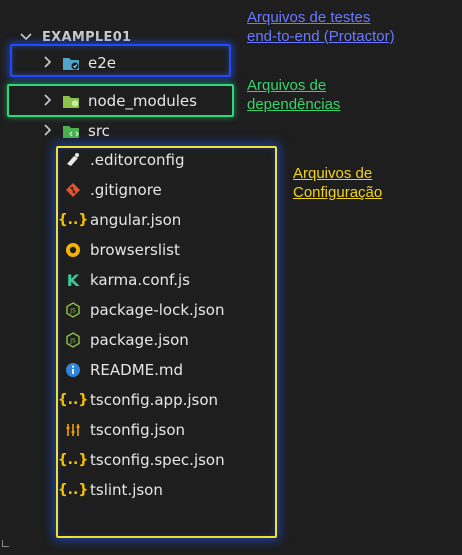 The image size is (462, 555). I want to click on src-folder-icon, so click(71, 131).